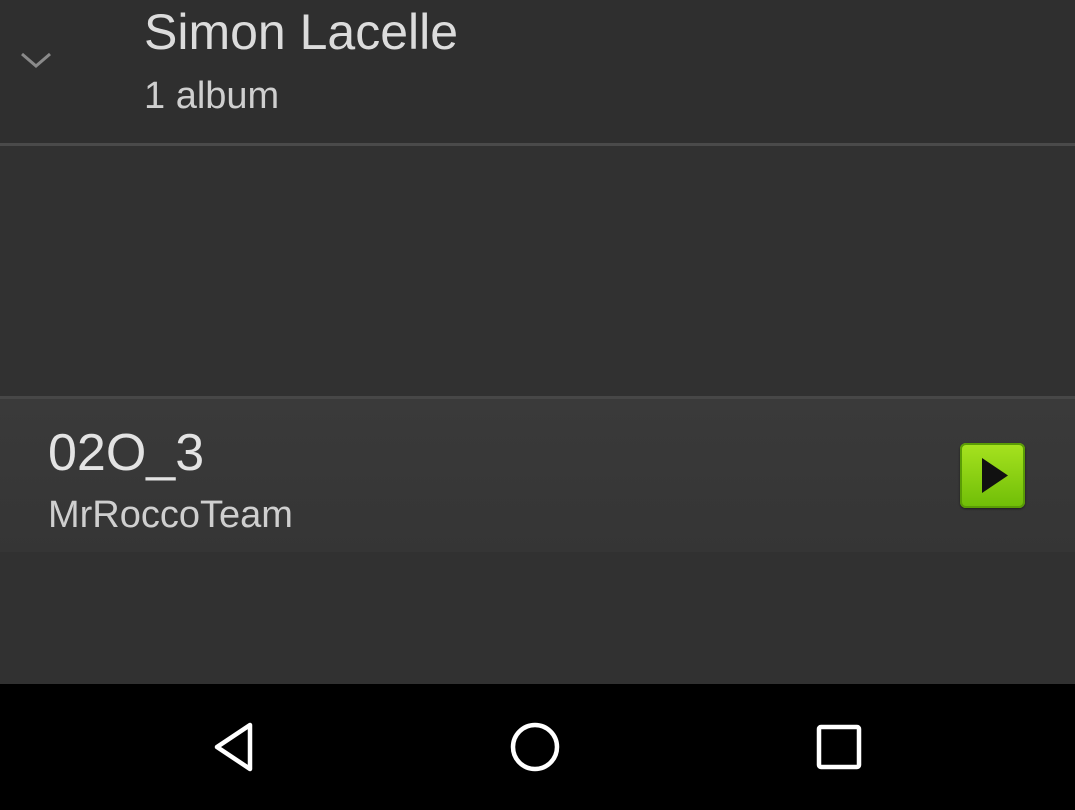  What do you see at coordinates (992, 475) in the screenshot?
I see `play-button` at bounding box center [992, 475].